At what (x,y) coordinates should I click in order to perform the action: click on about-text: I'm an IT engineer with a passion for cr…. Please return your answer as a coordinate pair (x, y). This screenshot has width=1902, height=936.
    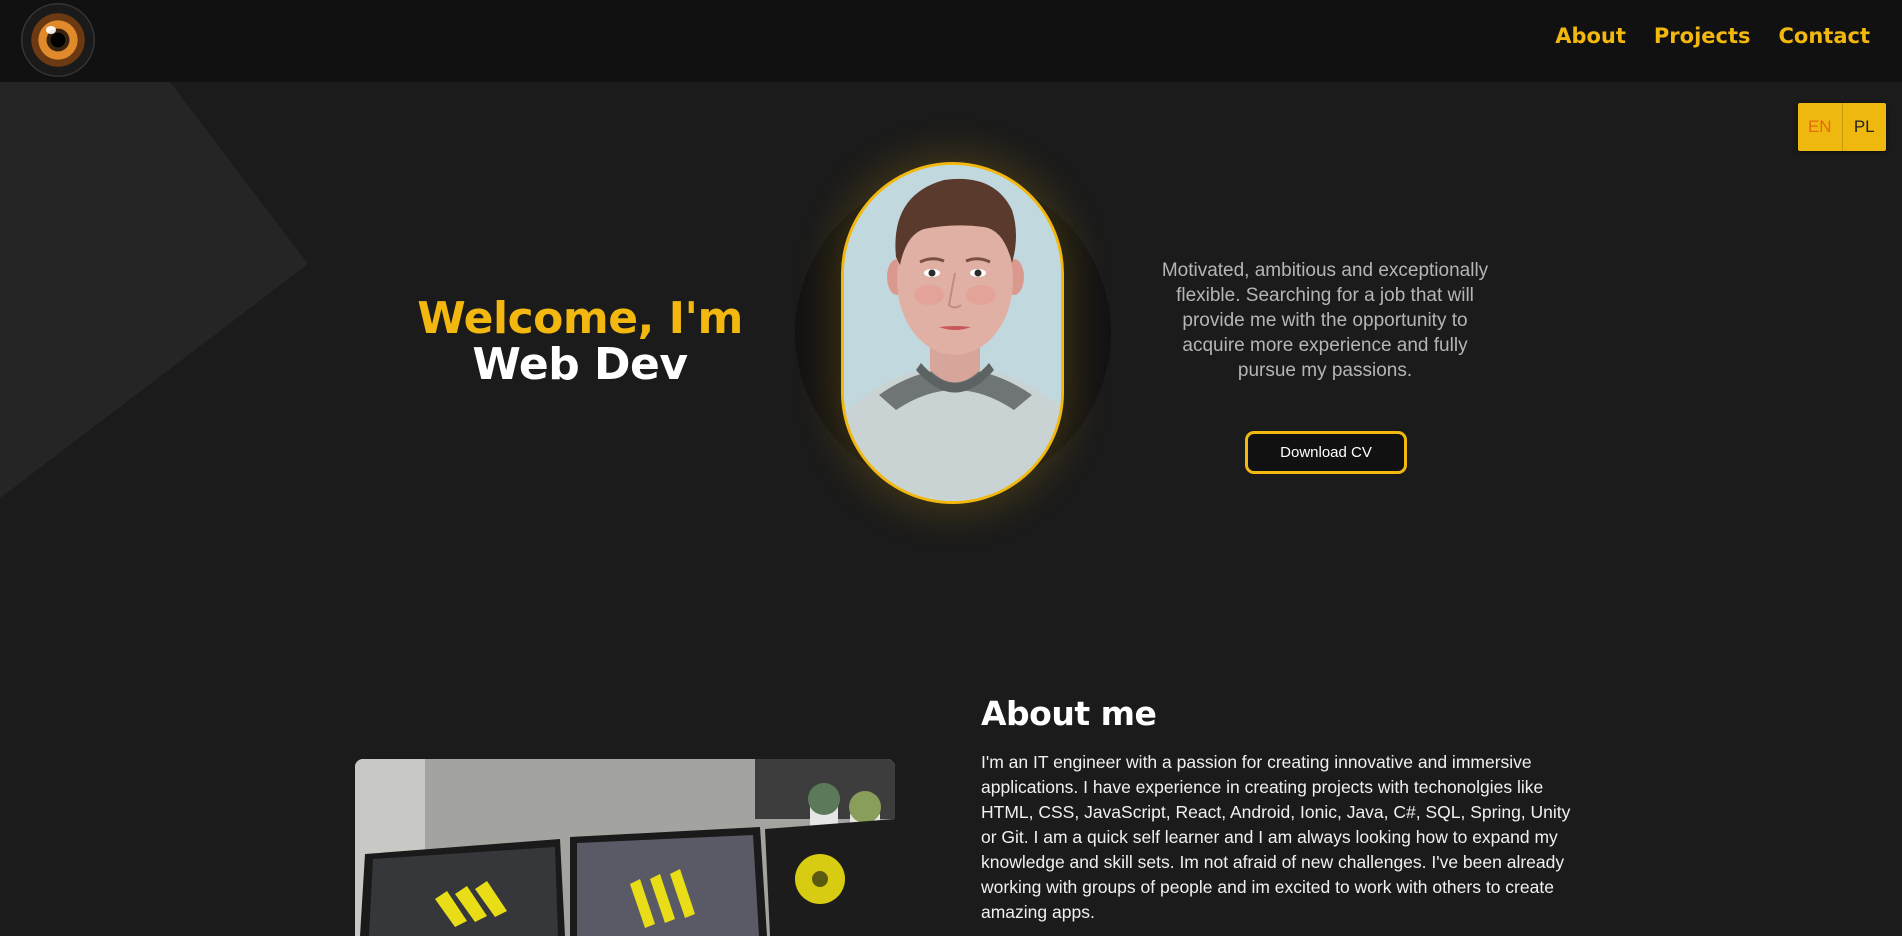
    Looking at the image, I should click on (1276, 837).